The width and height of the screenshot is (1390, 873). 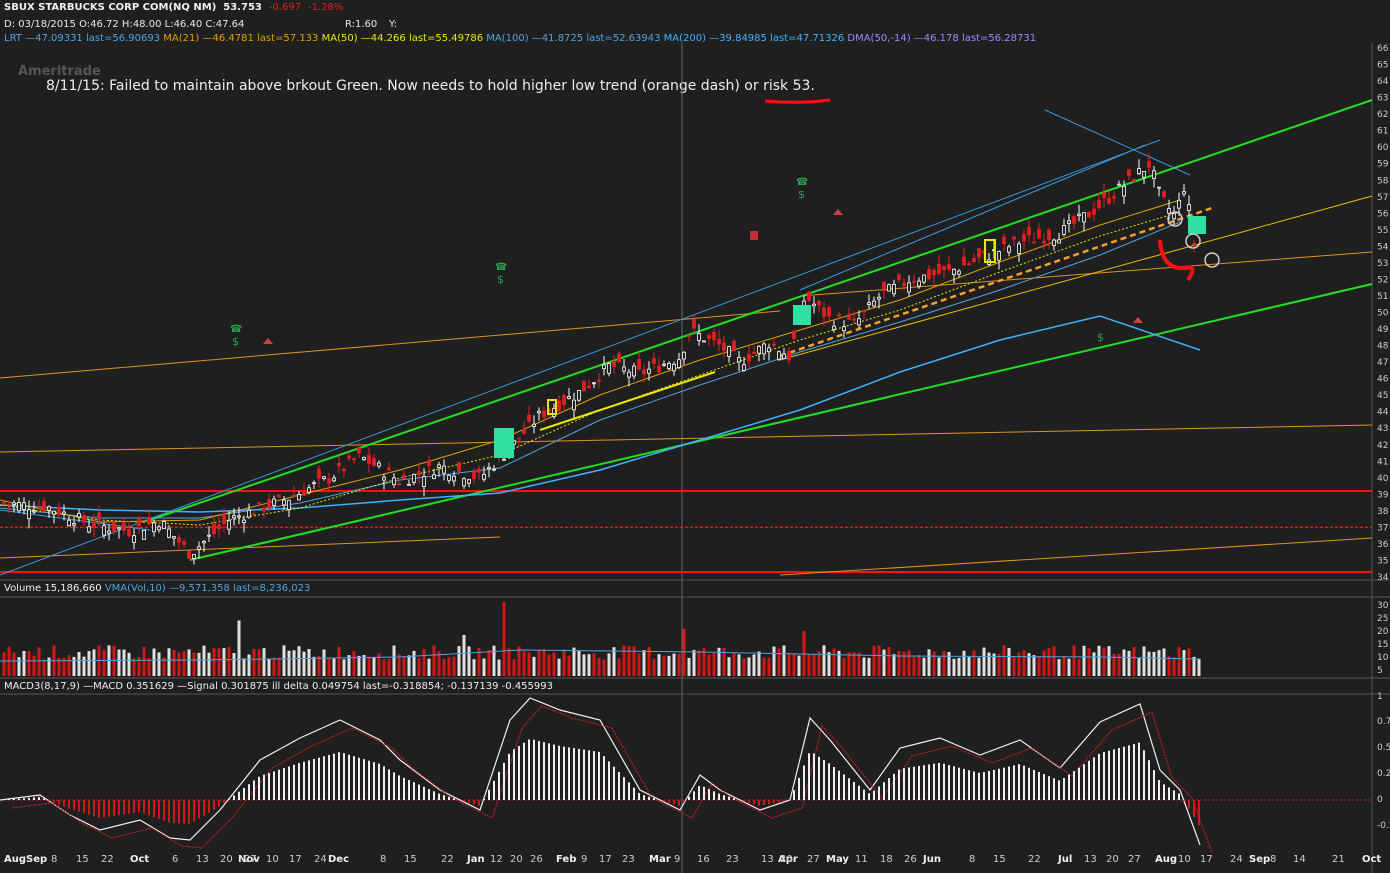 I want to click on x-axis-label: 9, so click(x=584, y=859).